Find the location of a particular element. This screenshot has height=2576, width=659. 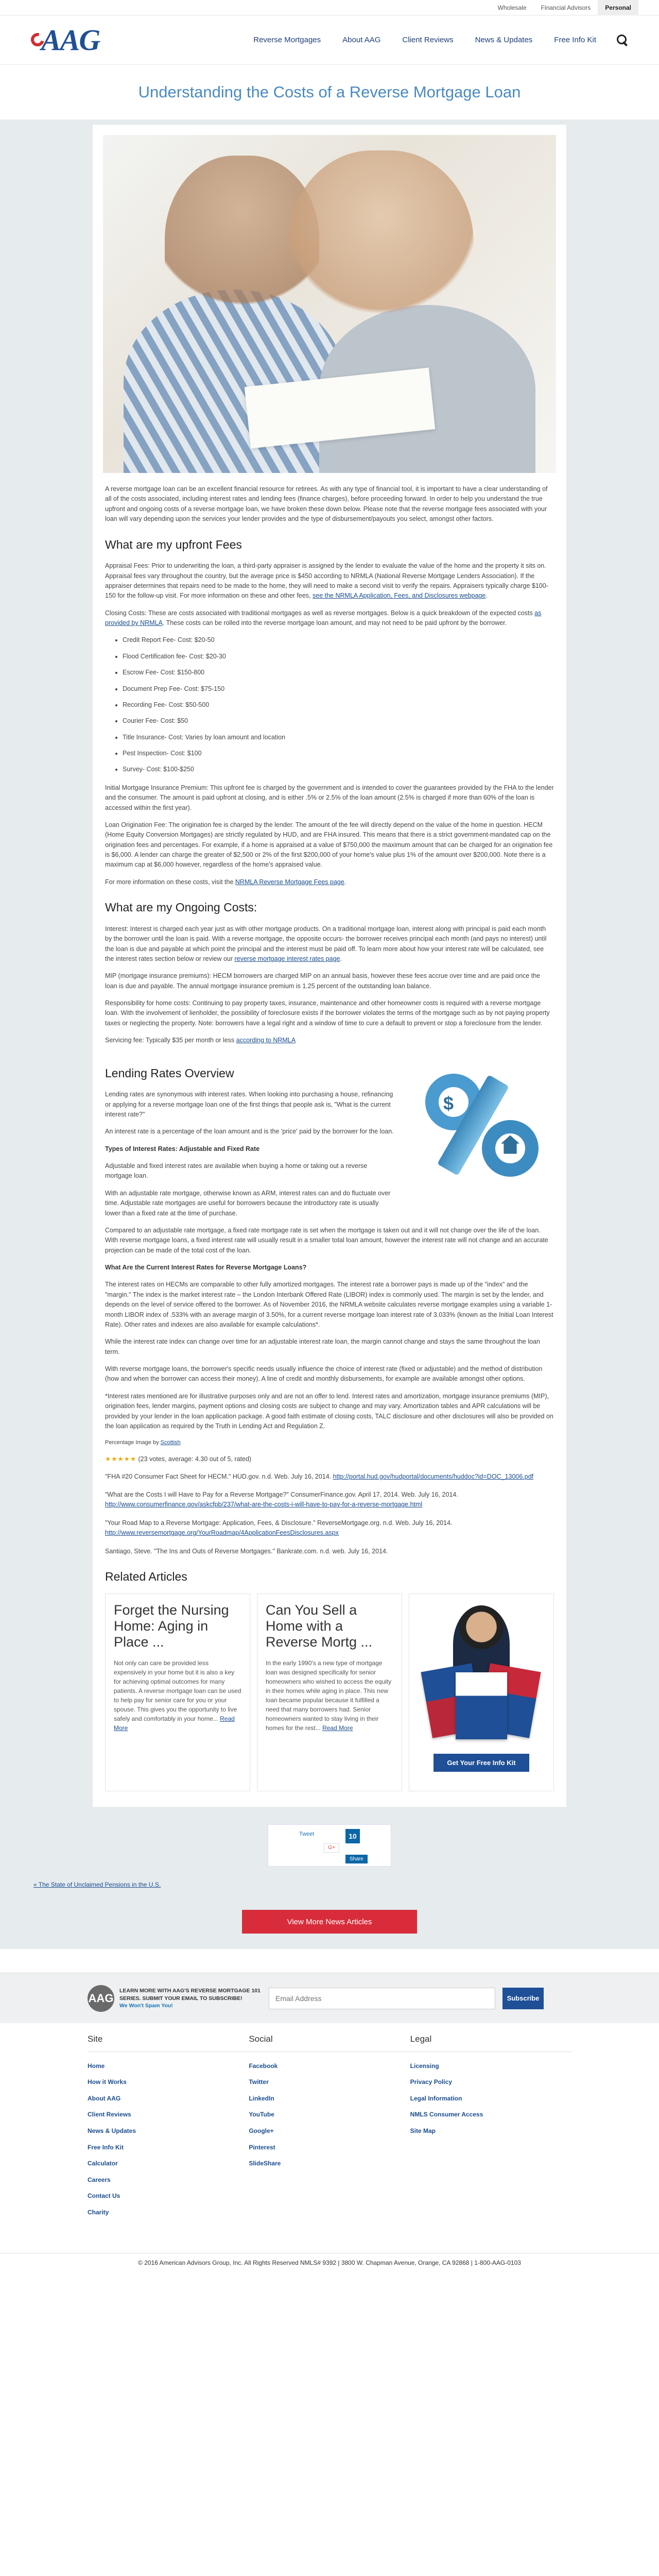

rates-heading: Lending Rates Overview is located at coordinates (170, 1073).